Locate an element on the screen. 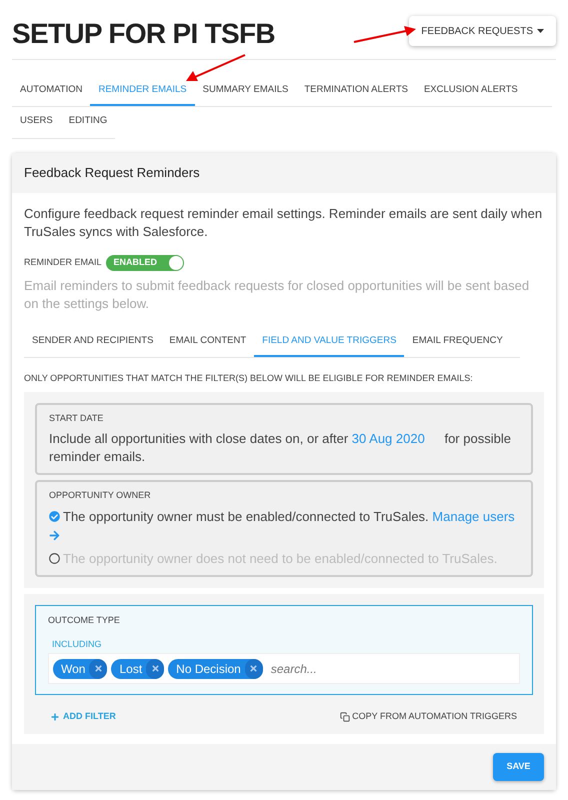 The image size is (568, 800). card-title: Feedback Request Reminders is located at coordinates (112, 172).